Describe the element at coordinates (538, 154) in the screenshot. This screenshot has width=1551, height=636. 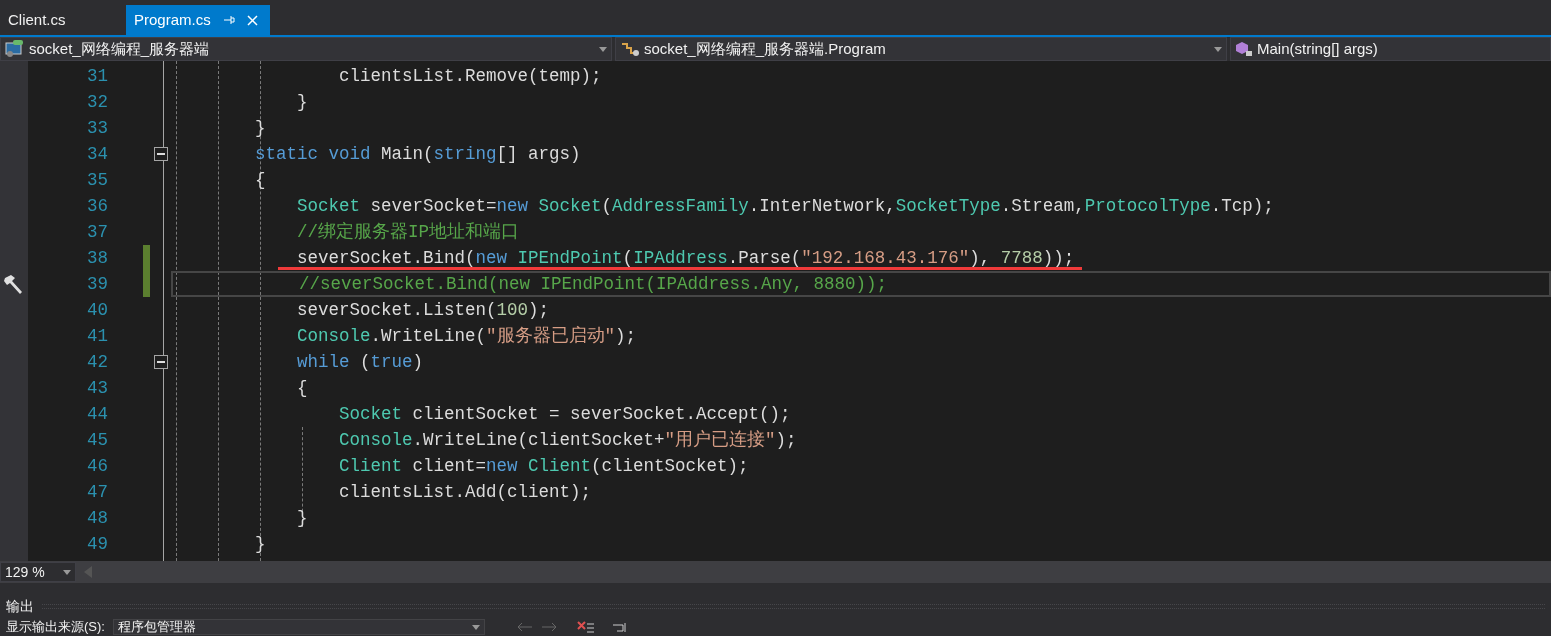
I see `code-text: [] args)` at that location.